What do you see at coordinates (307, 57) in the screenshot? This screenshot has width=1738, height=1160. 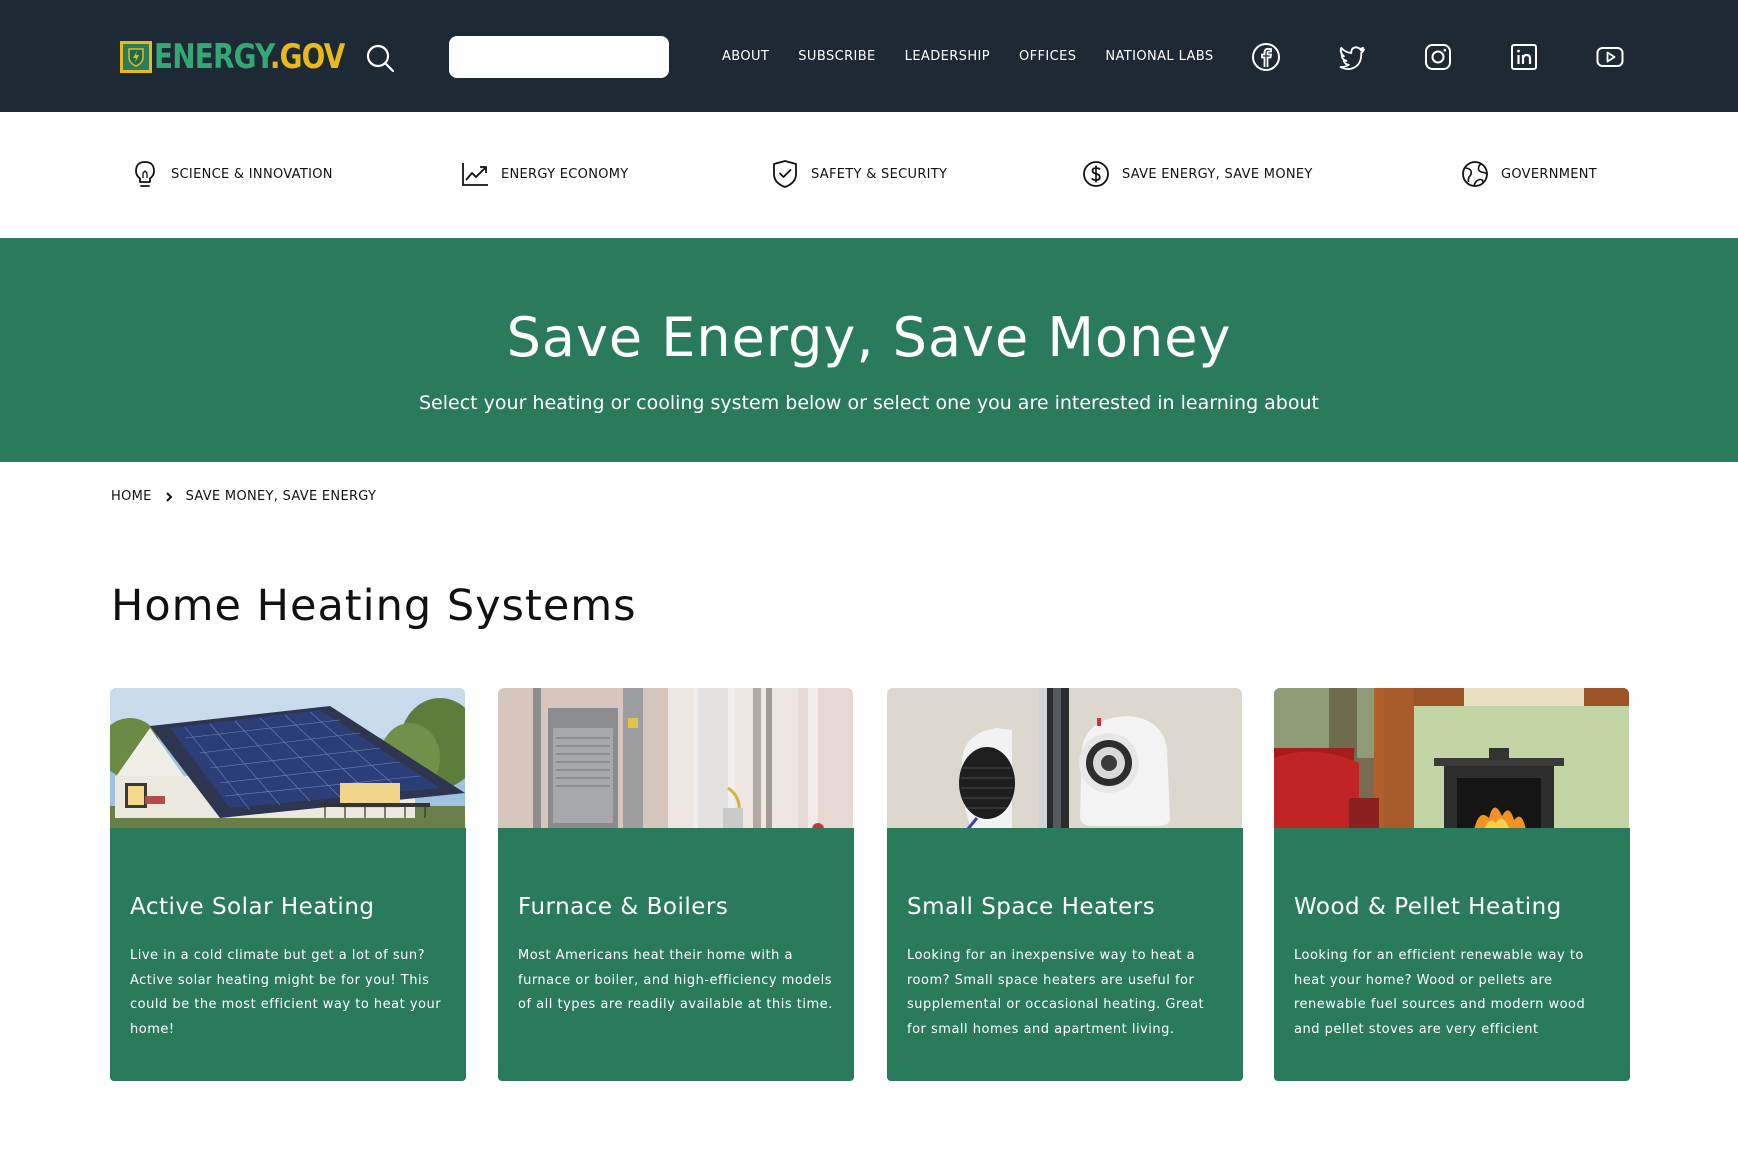 I see `logo-text-gov: .GOV` at bounding box center [307, 57].